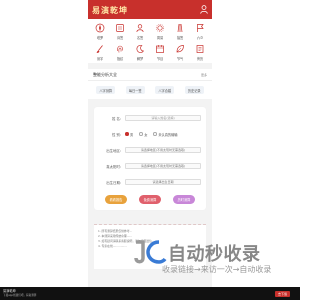 The height and width of the screenshot is (300, 320). I want to click on grid-item-label: 诗签, so click(120, 38).